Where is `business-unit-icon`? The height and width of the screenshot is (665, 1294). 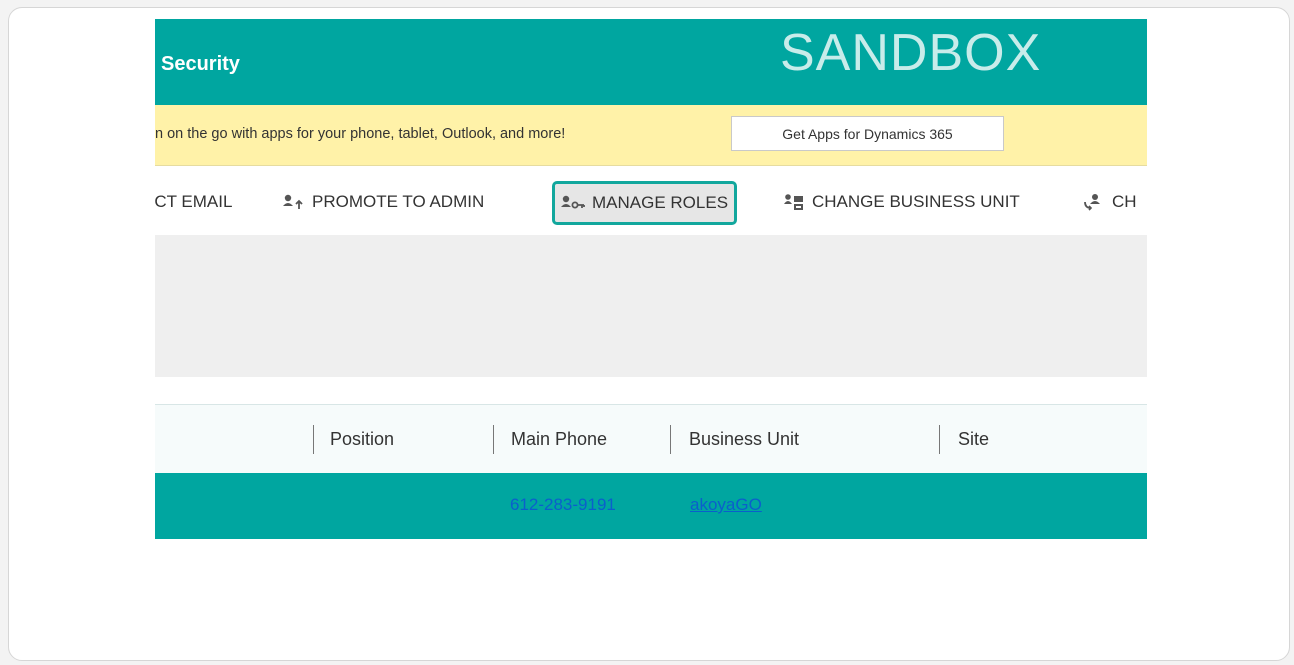
business-unit-icon is located at coordinates (793, 202).